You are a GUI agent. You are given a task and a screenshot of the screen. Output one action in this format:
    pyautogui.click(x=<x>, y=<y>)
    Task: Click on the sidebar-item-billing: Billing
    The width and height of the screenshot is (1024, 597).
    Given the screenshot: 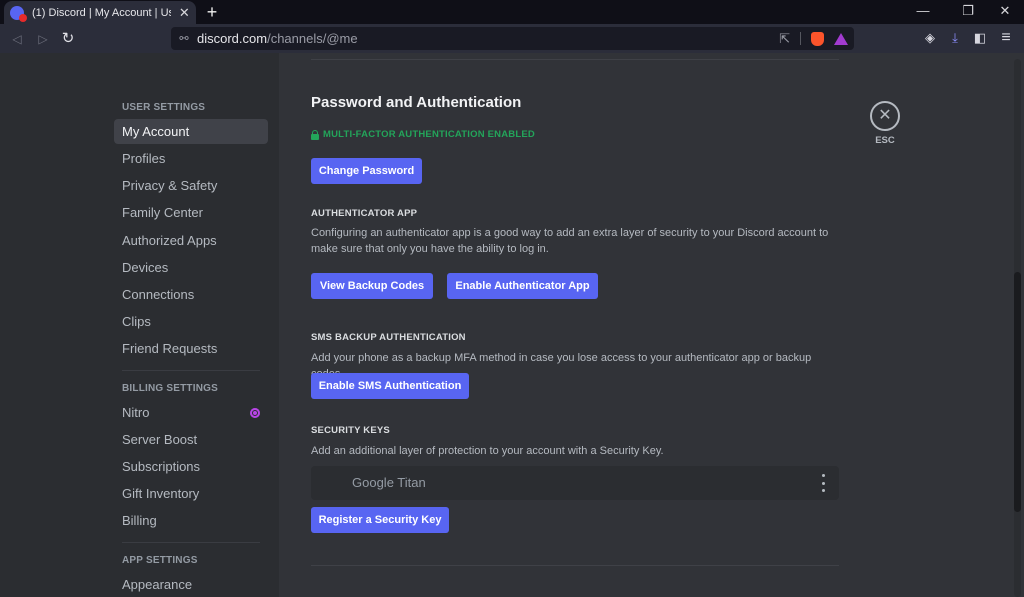 What is the action you would take?
    pyautogui.click(x=191, y=520)
    